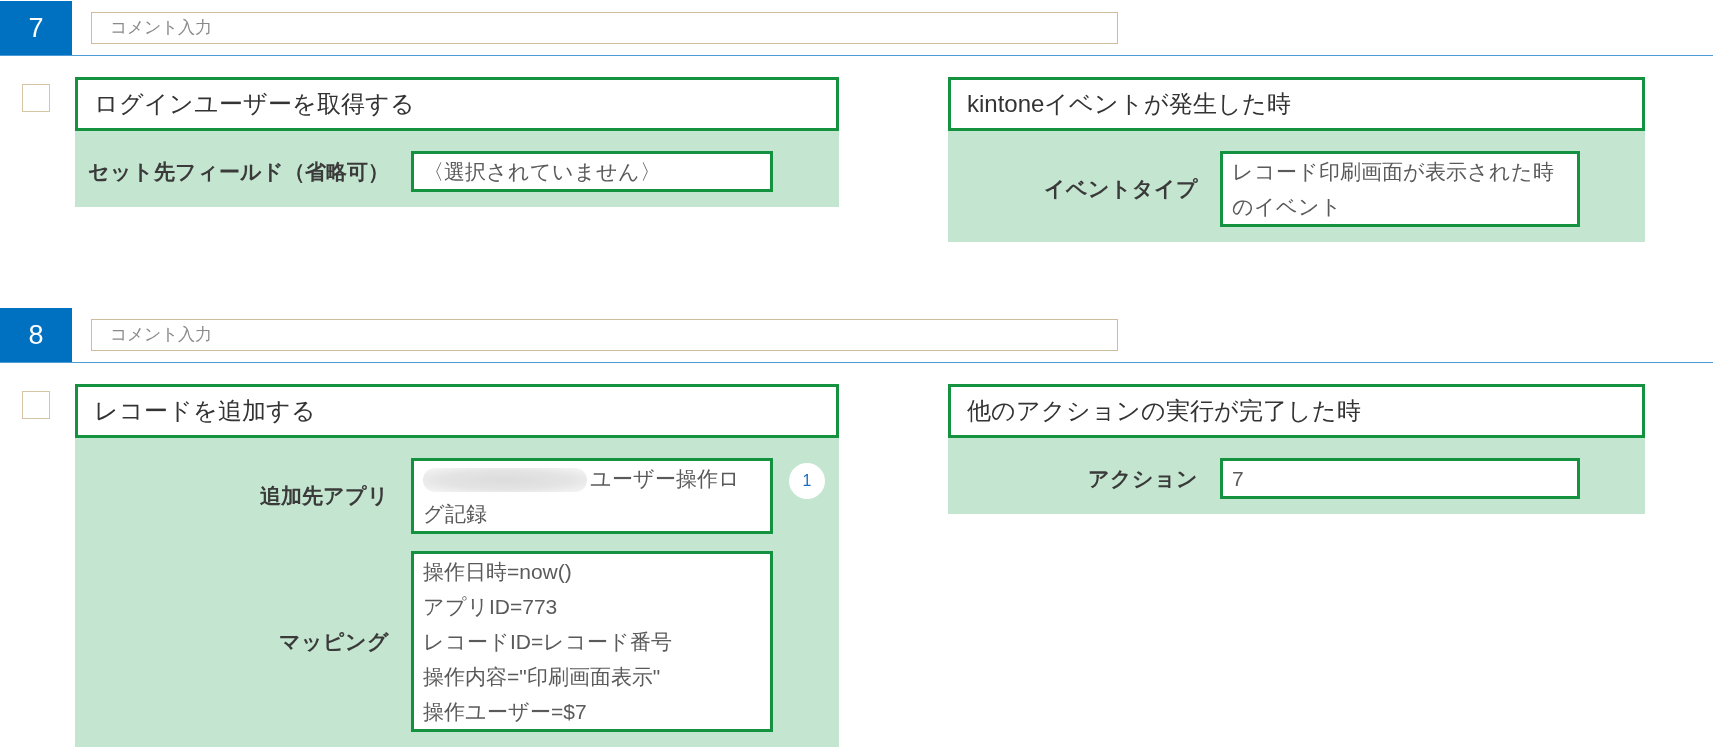 The height and width of the screenshot is (752, 1713). I want to click on value-field: 7, so click(1400, 478).